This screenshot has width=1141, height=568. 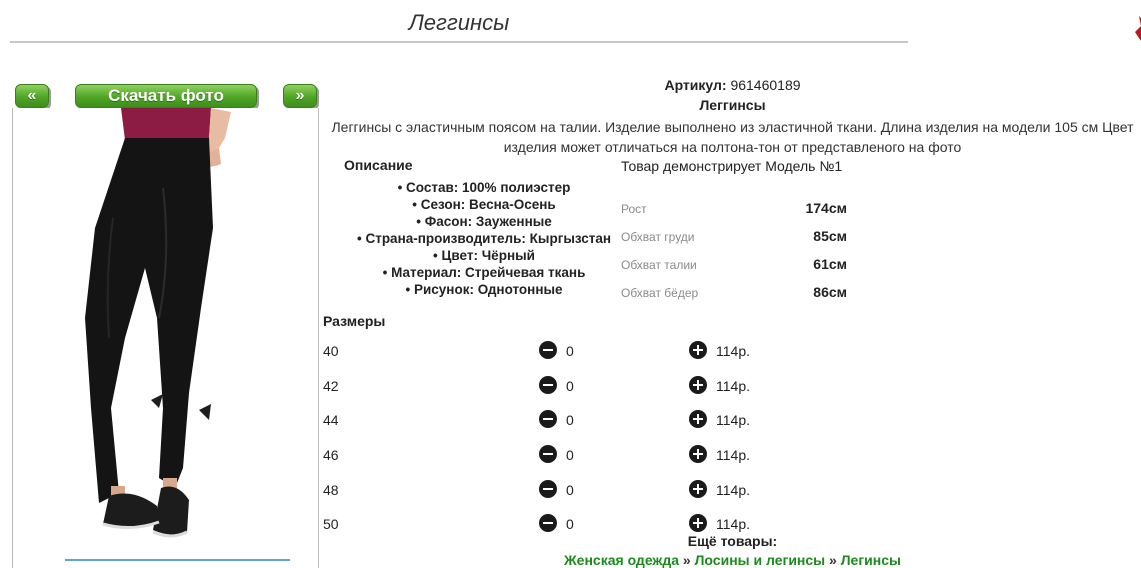 I want to click on size-row: 42 0 114р., so click(x=548, y=387).